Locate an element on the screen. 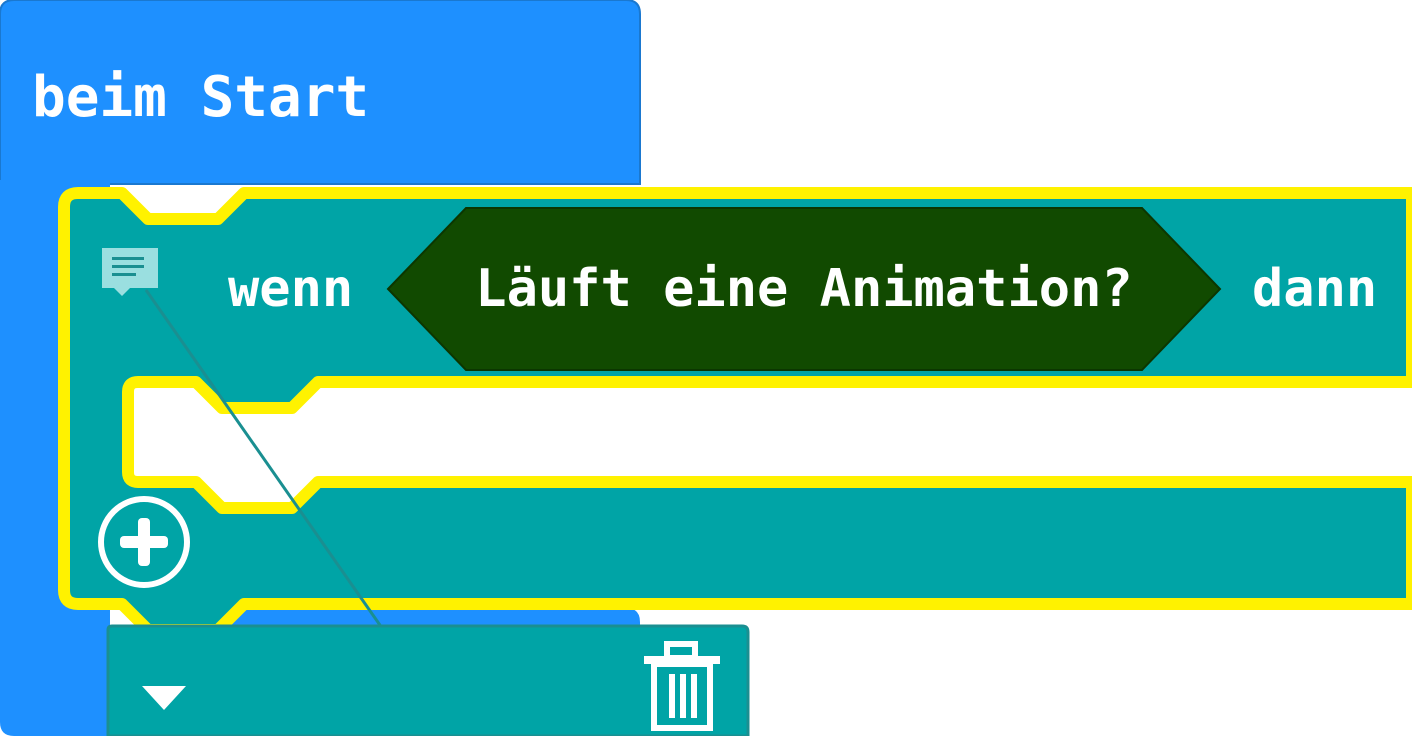 The width and height of the screenshot is (1412, 736). then-label: dann is located at coordinates (1314, 289).